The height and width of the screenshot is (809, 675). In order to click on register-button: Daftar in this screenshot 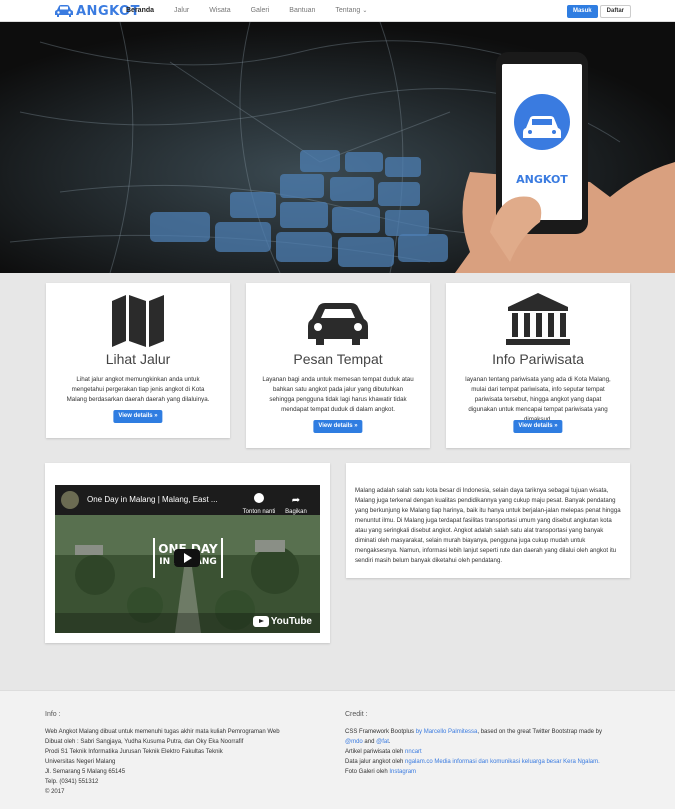, I will do `click(615, 11)`.